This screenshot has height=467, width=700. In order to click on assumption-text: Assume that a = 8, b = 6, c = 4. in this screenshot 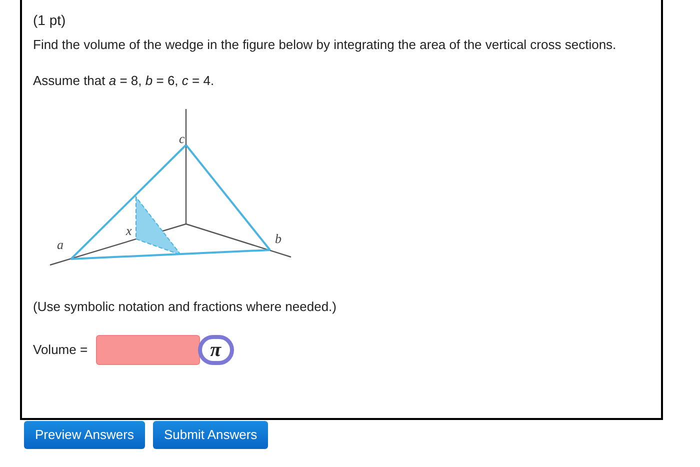, I will do `click(124, 81)`.